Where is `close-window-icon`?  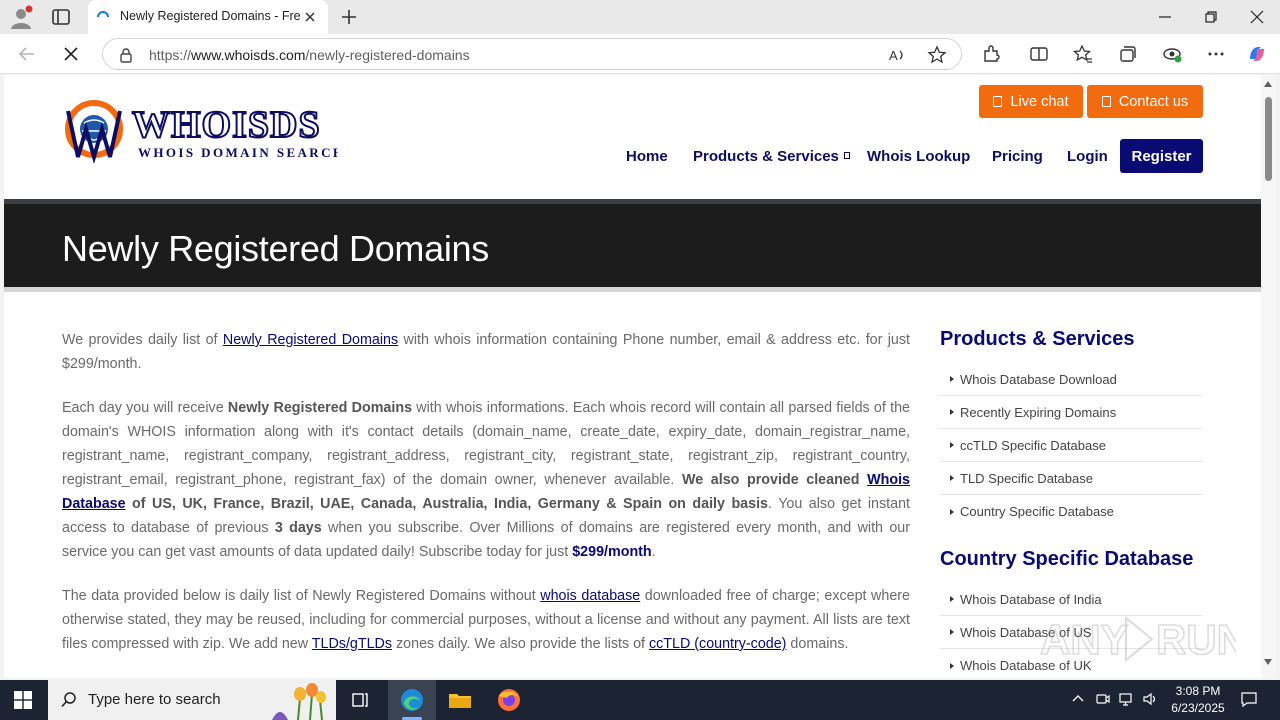 close-window-icon is located at coordinates (1257, 17).